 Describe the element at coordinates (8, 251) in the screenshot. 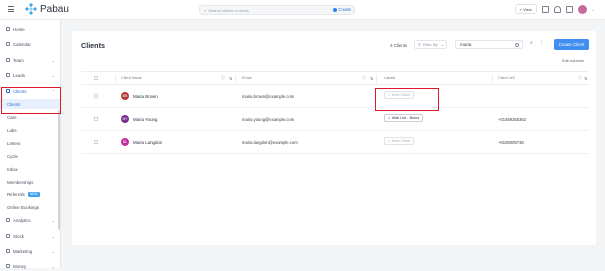

I see `marketing-icon` at that location.